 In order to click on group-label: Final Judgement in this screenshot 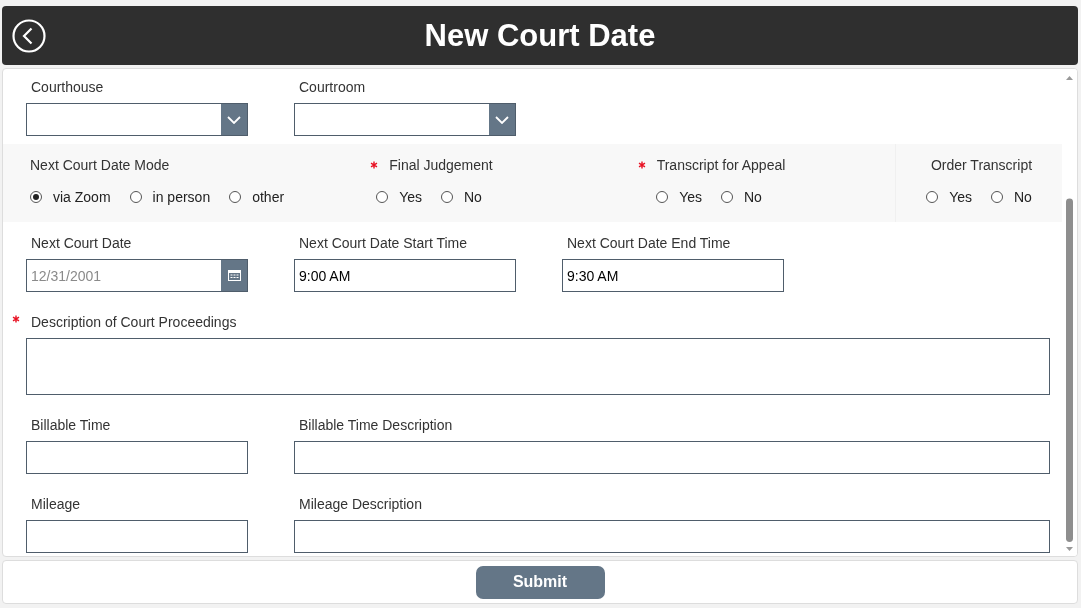, I will do `click(441, 165)`.